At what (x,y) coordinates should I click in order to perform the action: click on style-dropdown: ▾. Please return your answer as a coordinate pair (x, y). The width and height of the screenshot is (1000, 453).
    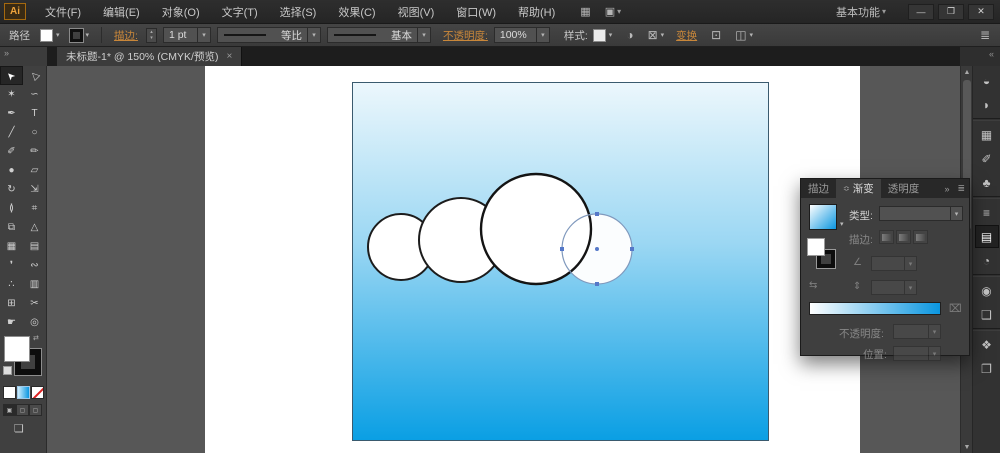
    Looking at the image, I should click on (602, 35).